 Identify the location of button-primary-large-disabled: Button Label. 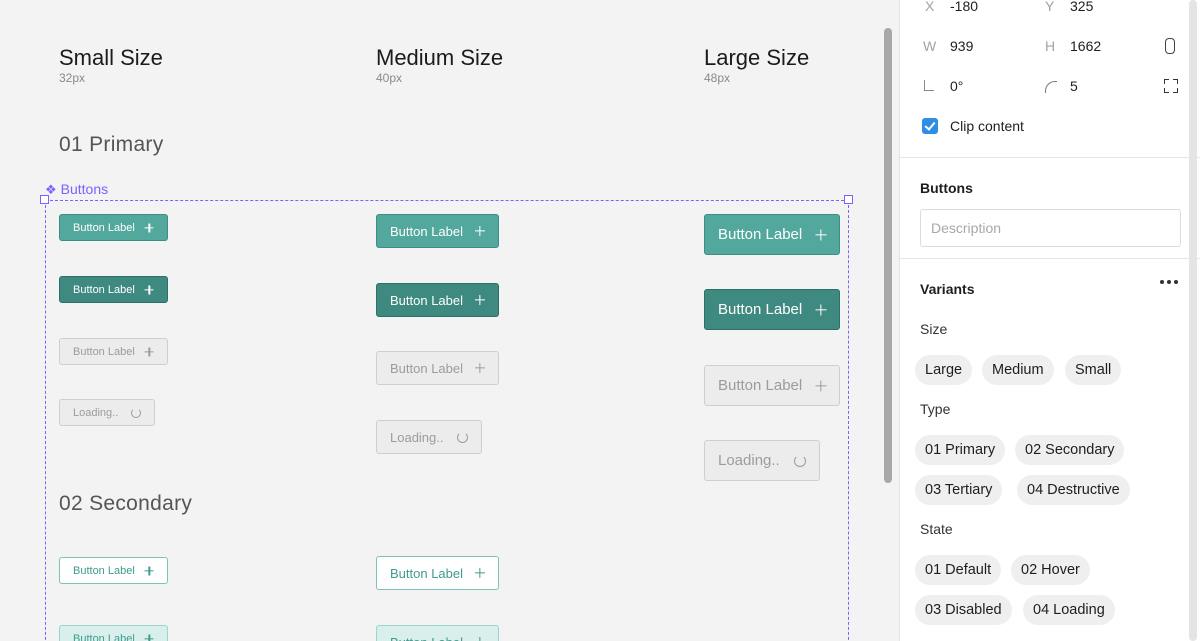
(772, 385).